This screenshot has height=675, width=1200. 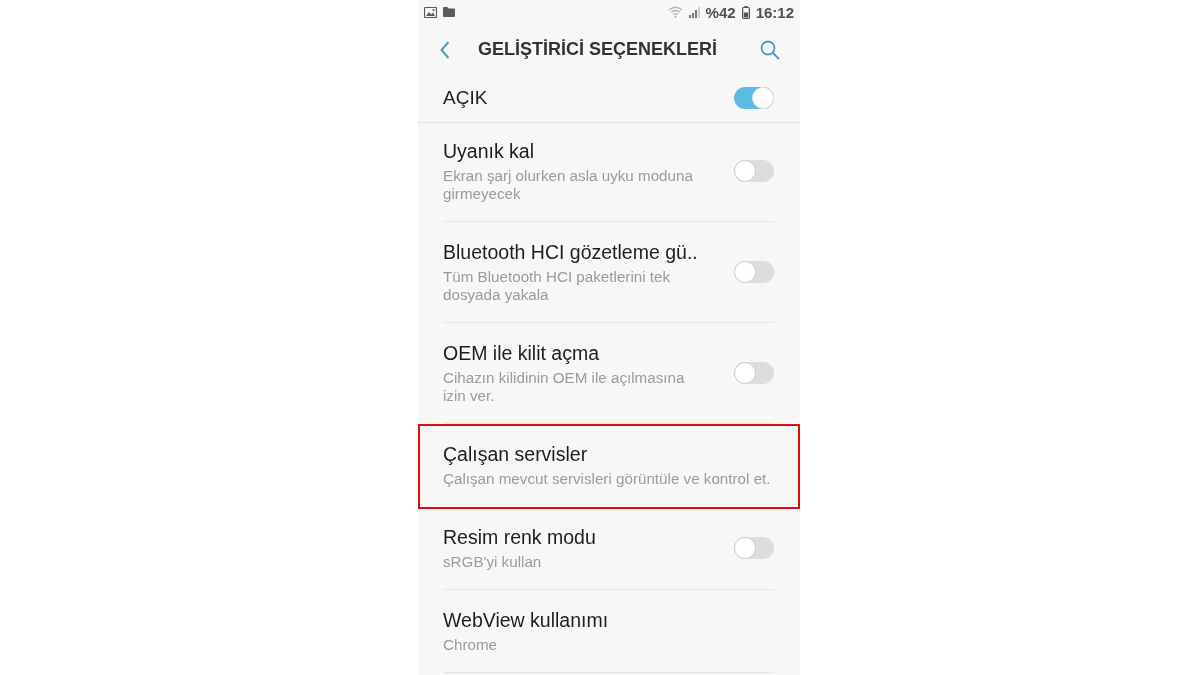 What do you see at coordinates (493, 562) in the screenshot?
I see `setting-description: sRGB'yi kullan` at bounding box center [493, 562].